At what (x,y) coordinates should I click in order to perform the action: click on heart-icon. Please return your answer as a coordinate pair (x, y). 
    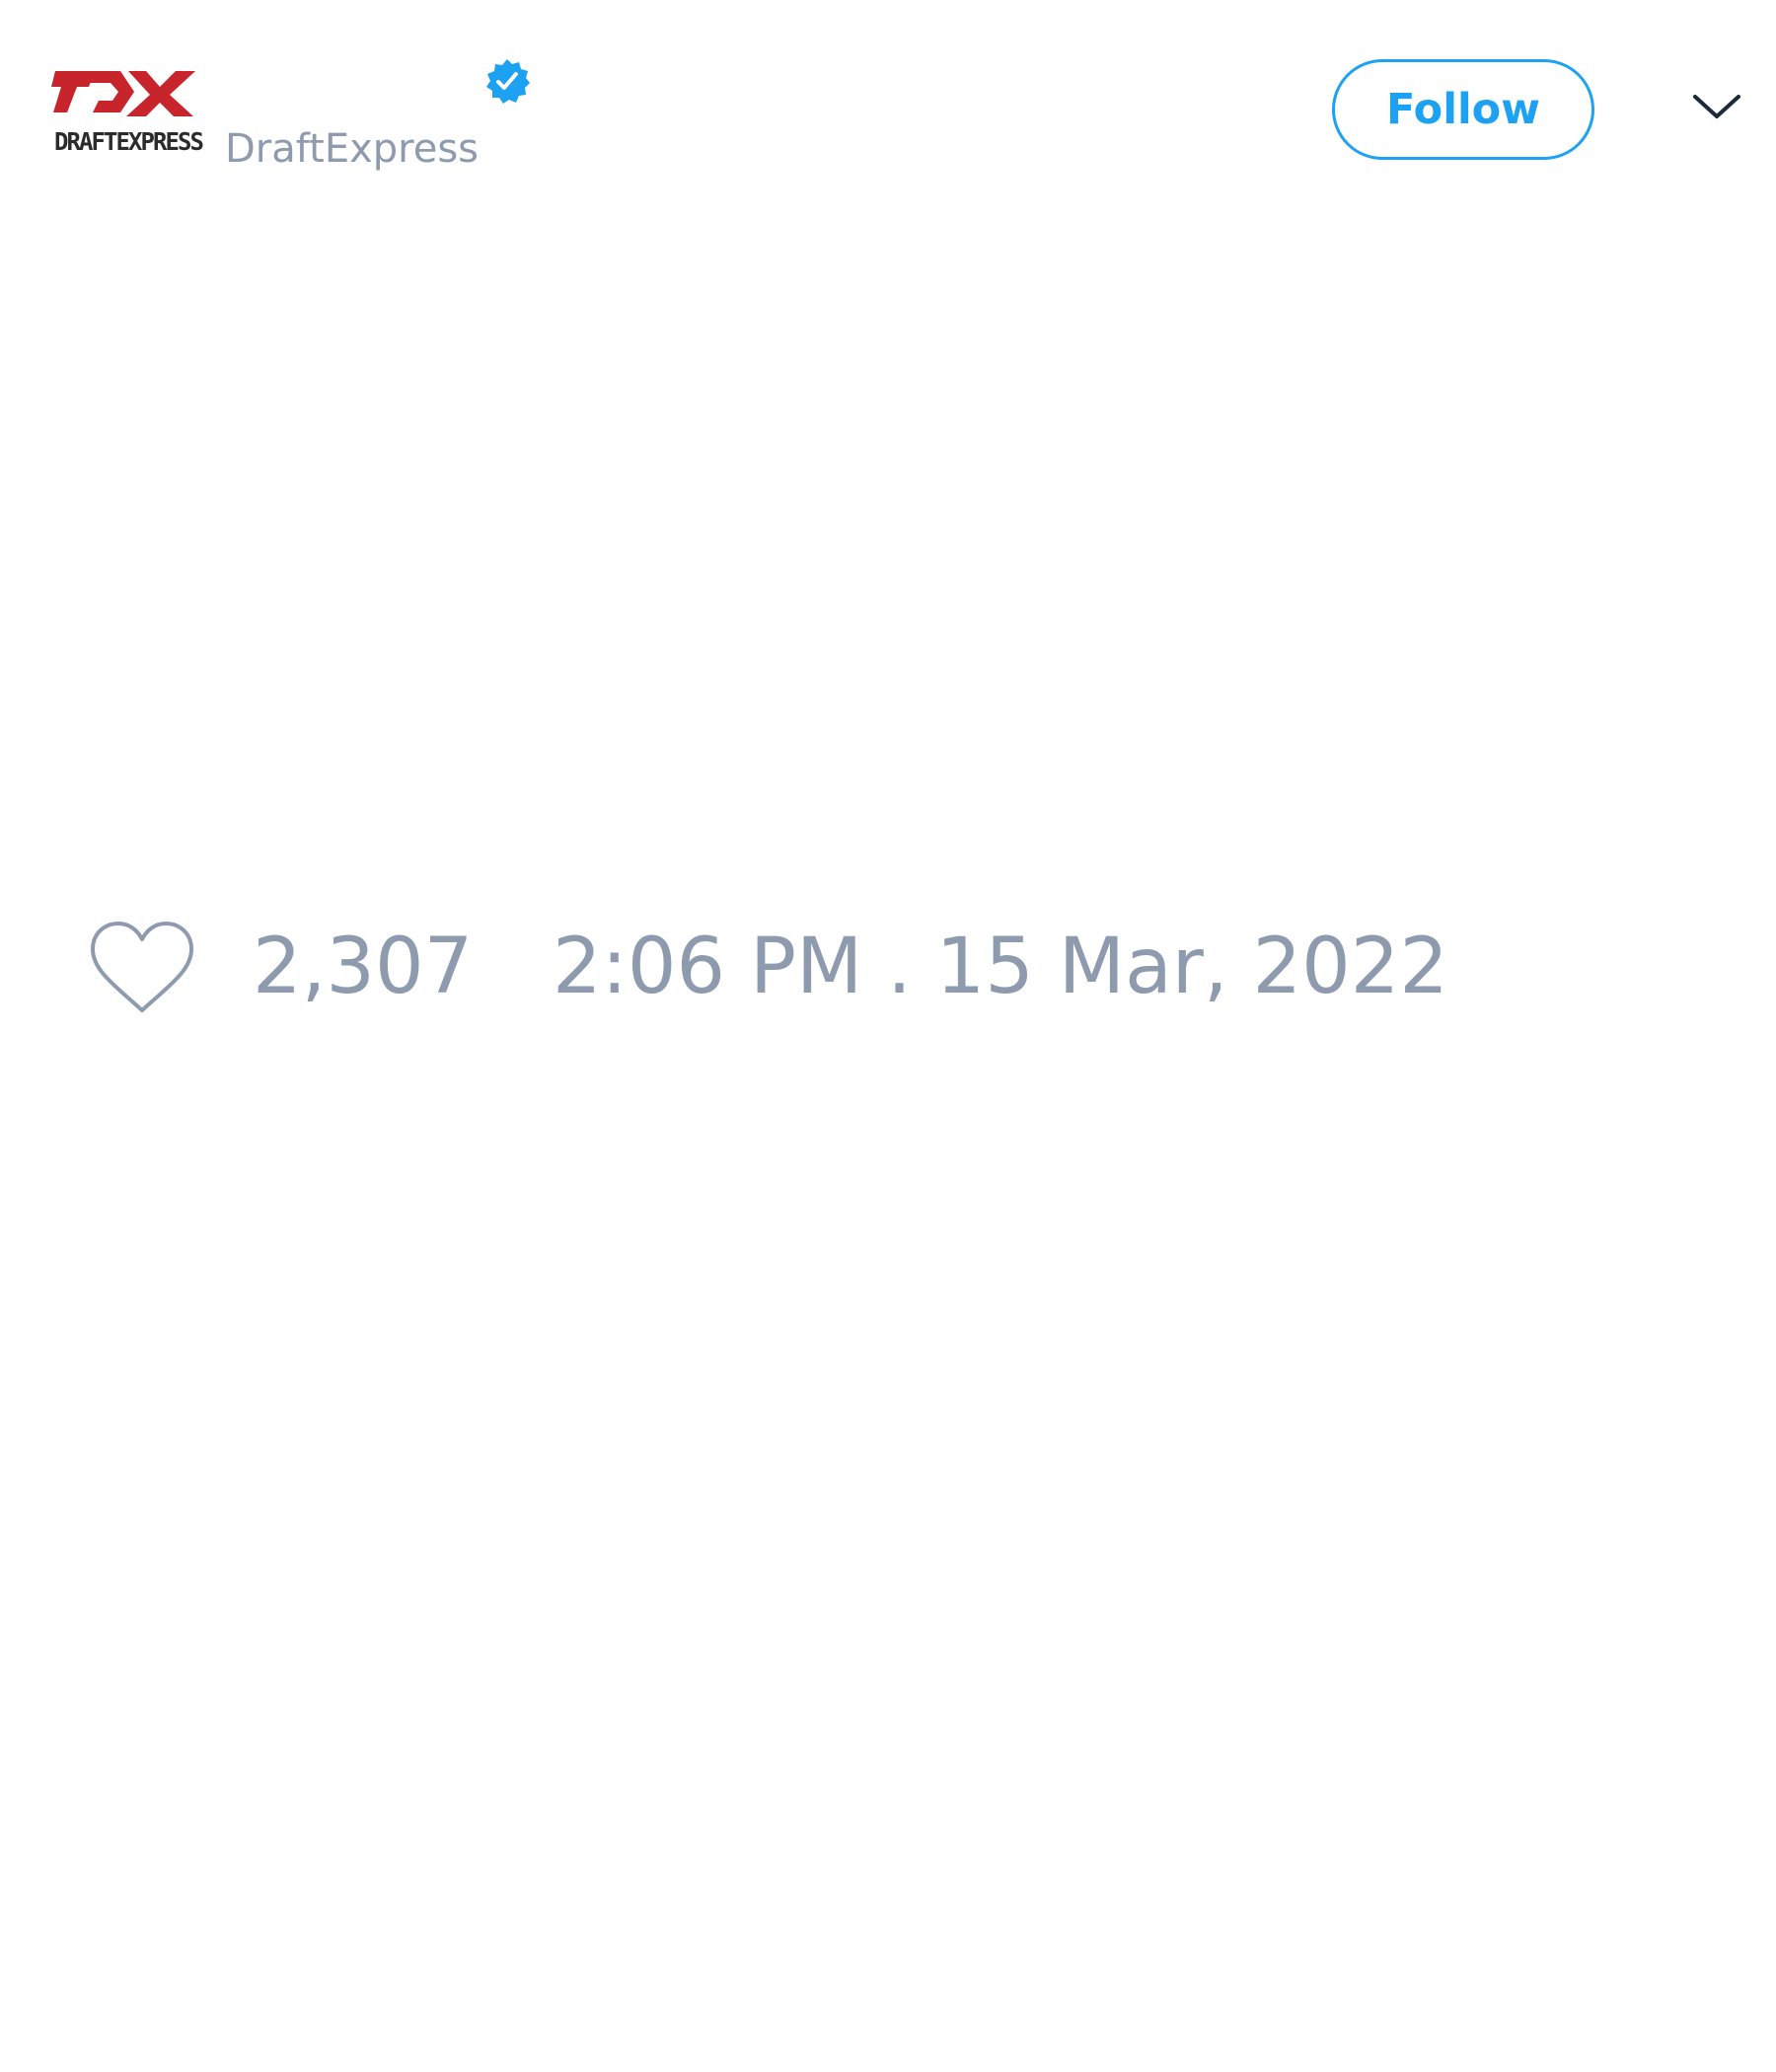
    Looking at the image, I should click on (142, 969).